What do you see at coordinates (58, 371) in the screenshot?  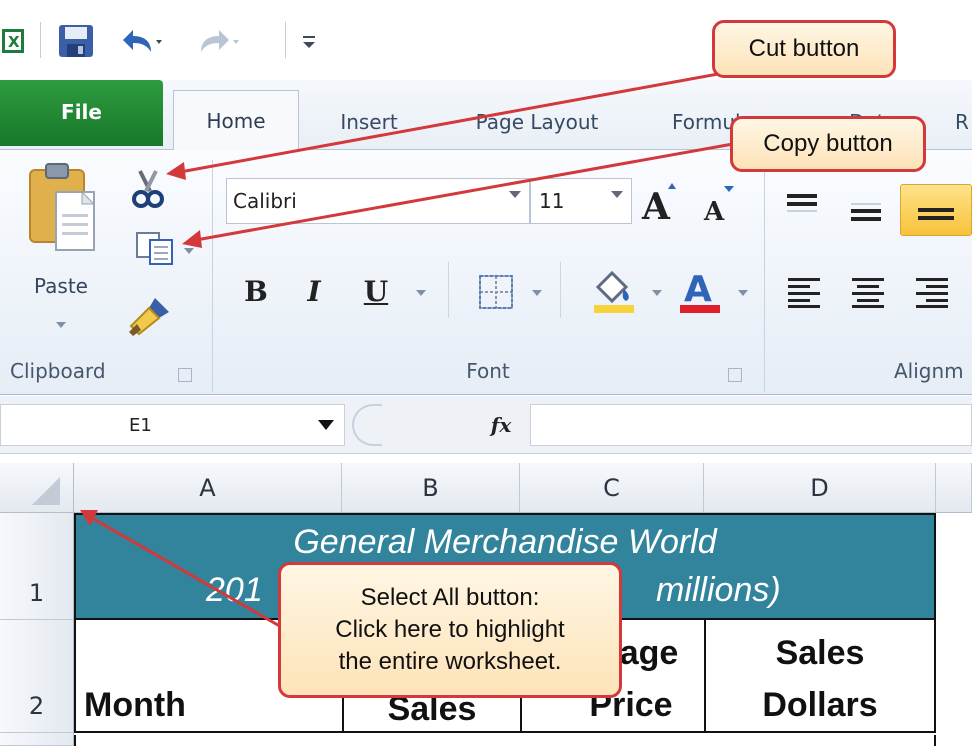 I see `clipboard-group-label: Clipboard` at bounding box center [58, 371].